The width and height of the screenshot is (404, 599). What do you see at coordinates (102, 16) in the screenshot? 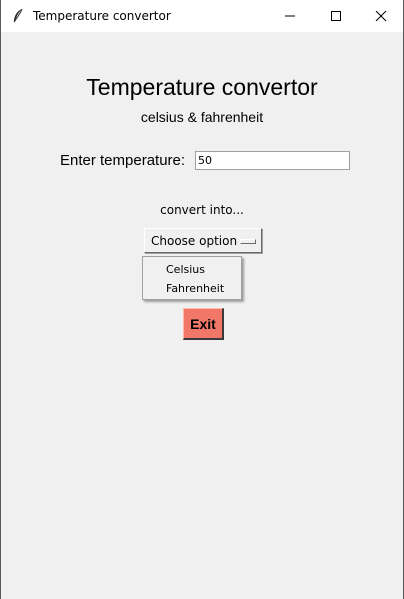
I see `window-title: Temperature convertor` at bounding box center [102, 16].